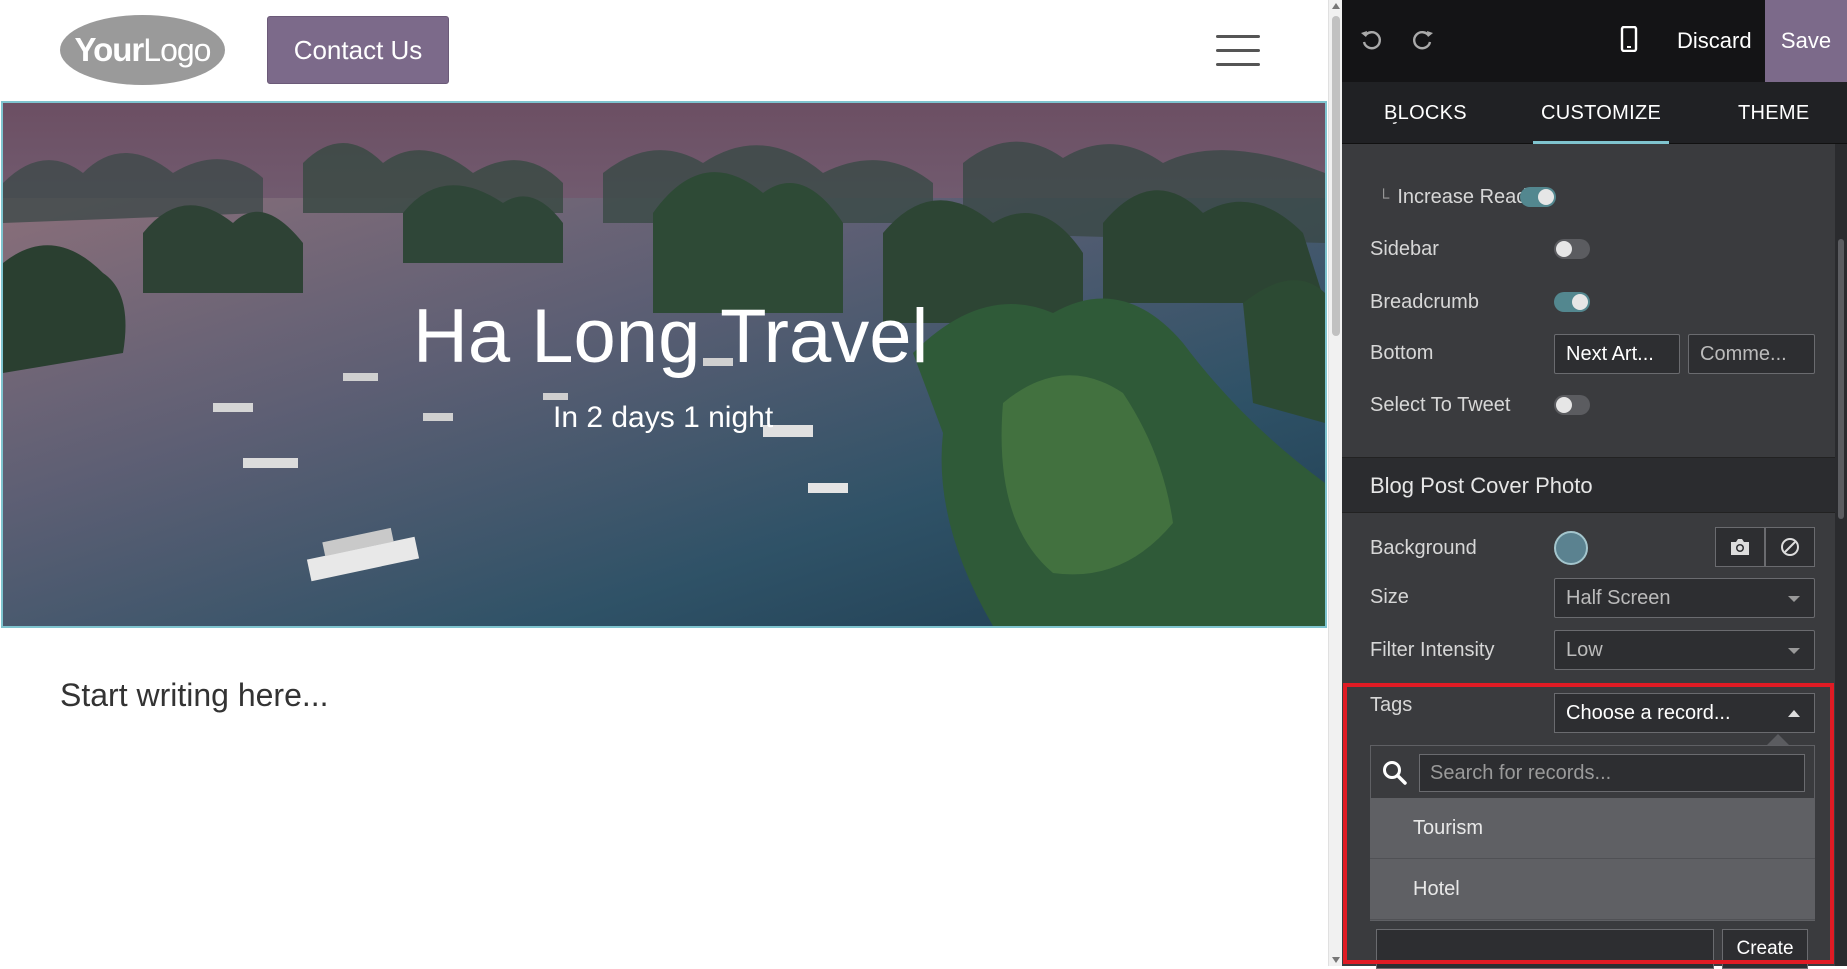 Image resolution: width=1847 pixels, height=969 pixels. What do you see at coordinates (1790, 547) in the screenshot?
I see `remove-background-icon` at bounding box center [1790, 547].